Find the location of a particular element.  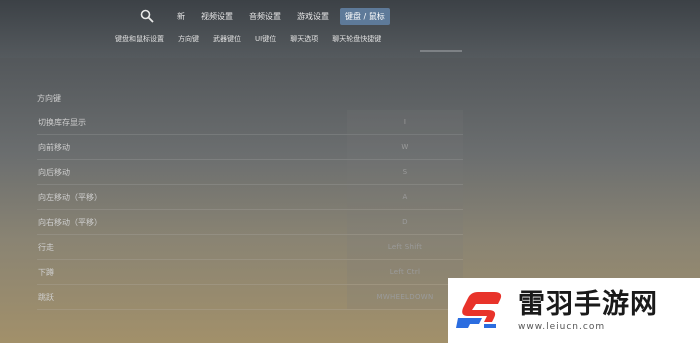

key-cell: Left Ctrl is located at coordinates (405, 272).